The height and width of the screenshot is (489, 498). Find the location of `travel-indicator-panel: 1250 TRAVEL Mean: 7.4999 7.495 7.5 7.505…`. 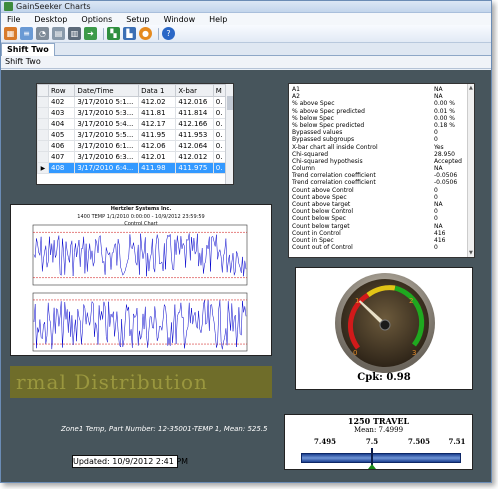

travel-indicator-panel: 1250 TRAVEL Mean: 7.4999 7.495 7.5 7.505… is located at coordinates (378, 442).